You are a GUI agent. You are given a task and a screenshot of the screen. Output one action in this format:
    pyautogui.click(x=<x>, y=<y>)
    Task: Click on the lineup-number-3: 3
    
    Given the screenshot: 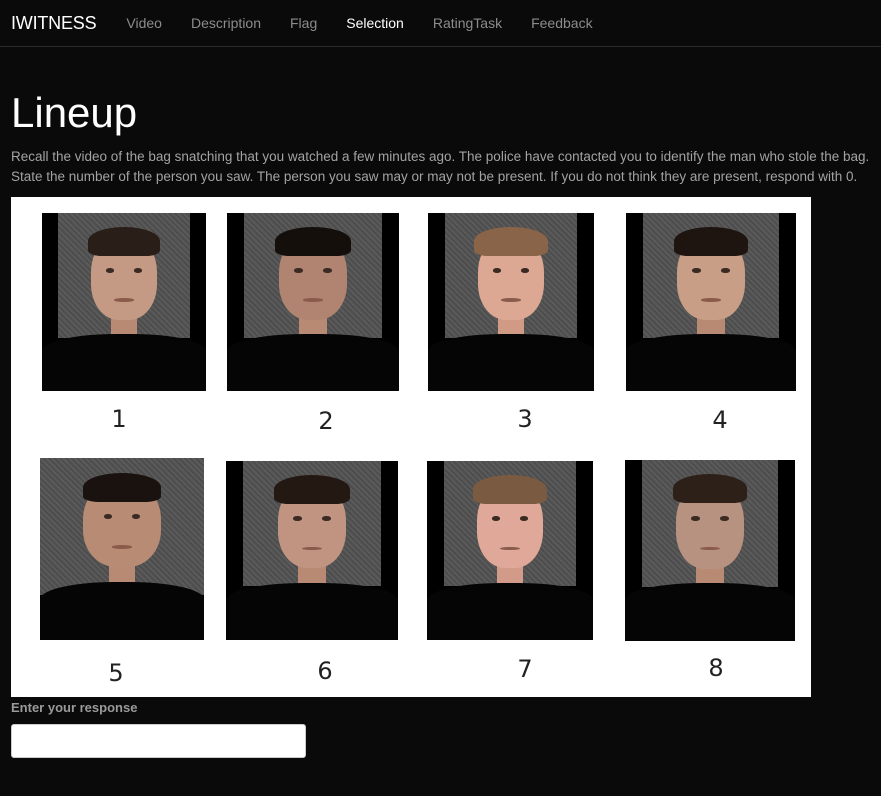 What is the action you would take?
    pyautogui.click(x=525, y=419)
    